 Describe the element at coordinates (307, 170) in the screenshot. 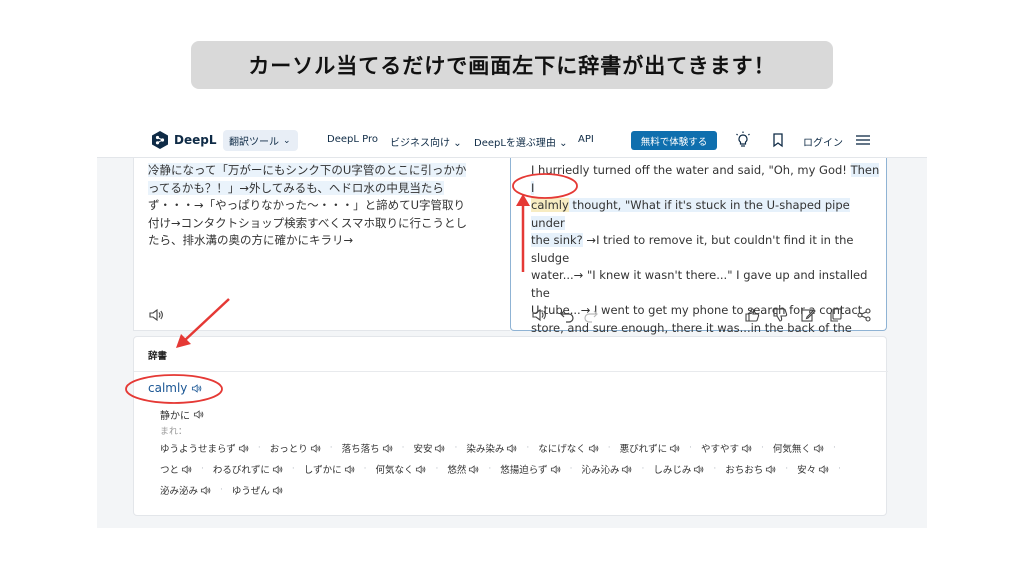

I see `source-line-text: 冷静になって「万がーにもシンク下のU字管のとこに引っかか` at that location.